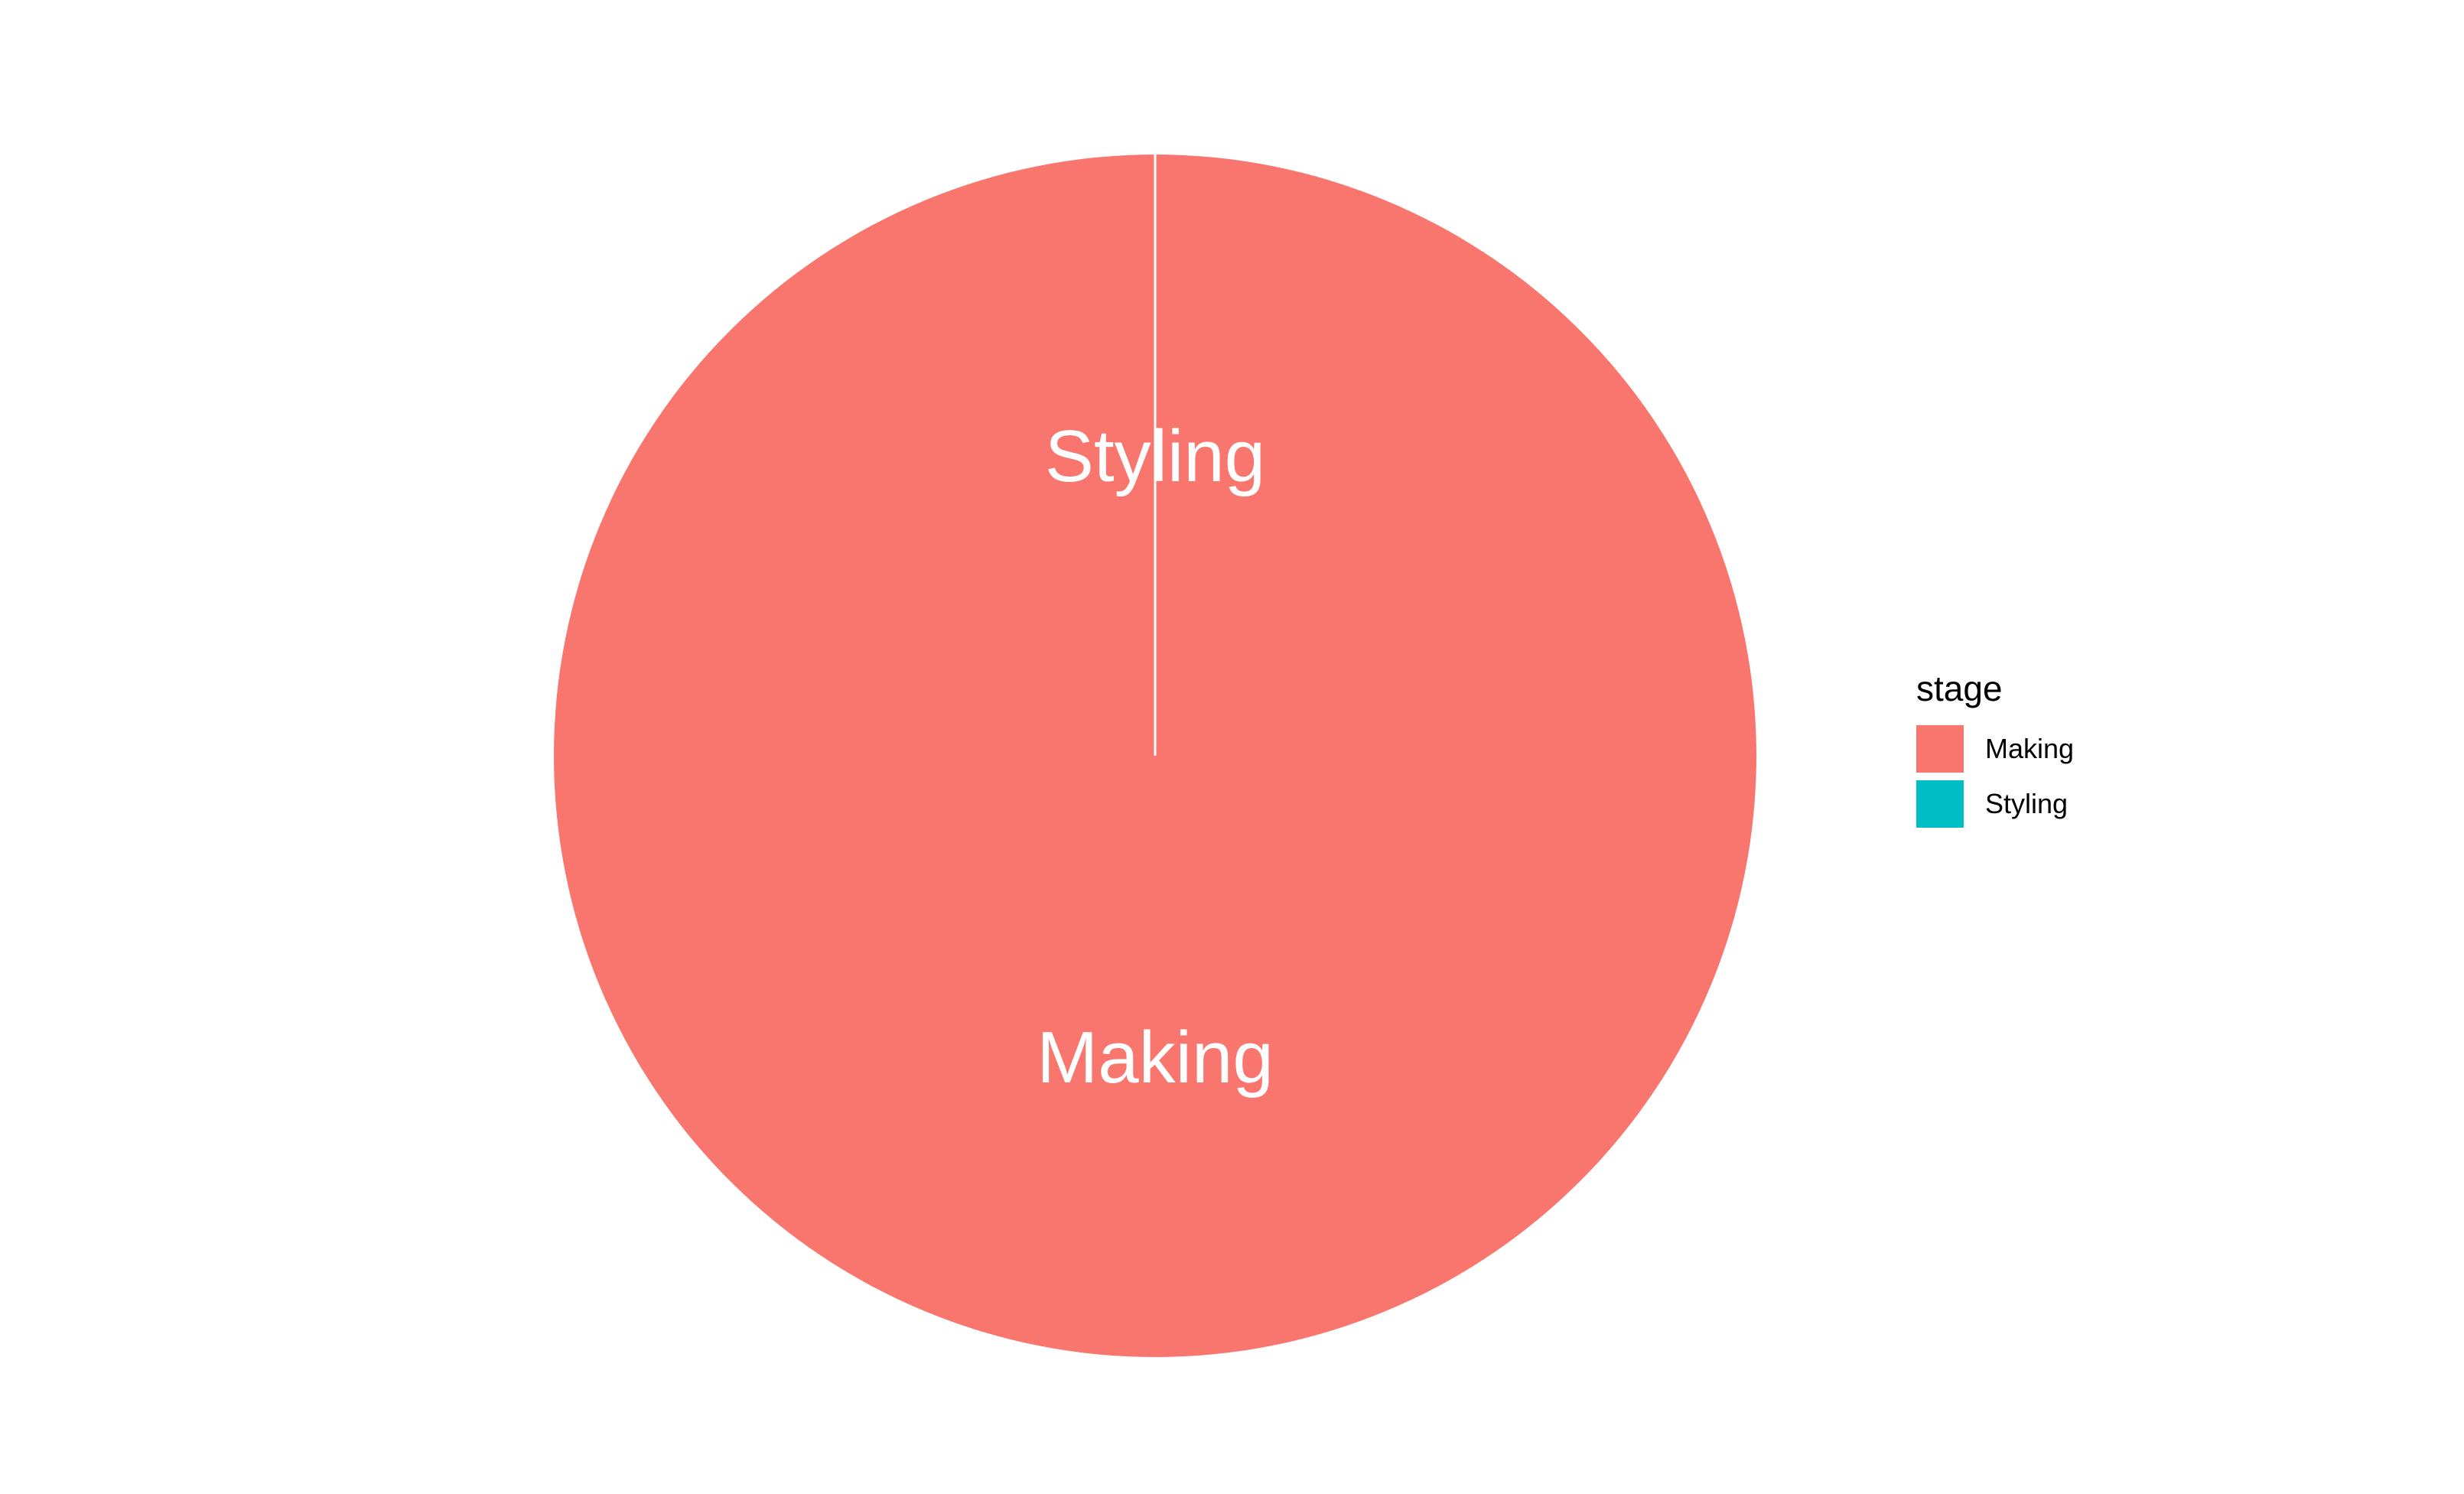  Describe the element at coordinates (1959, 688) in the screenshot. I see `legend-title: stage` at that location.